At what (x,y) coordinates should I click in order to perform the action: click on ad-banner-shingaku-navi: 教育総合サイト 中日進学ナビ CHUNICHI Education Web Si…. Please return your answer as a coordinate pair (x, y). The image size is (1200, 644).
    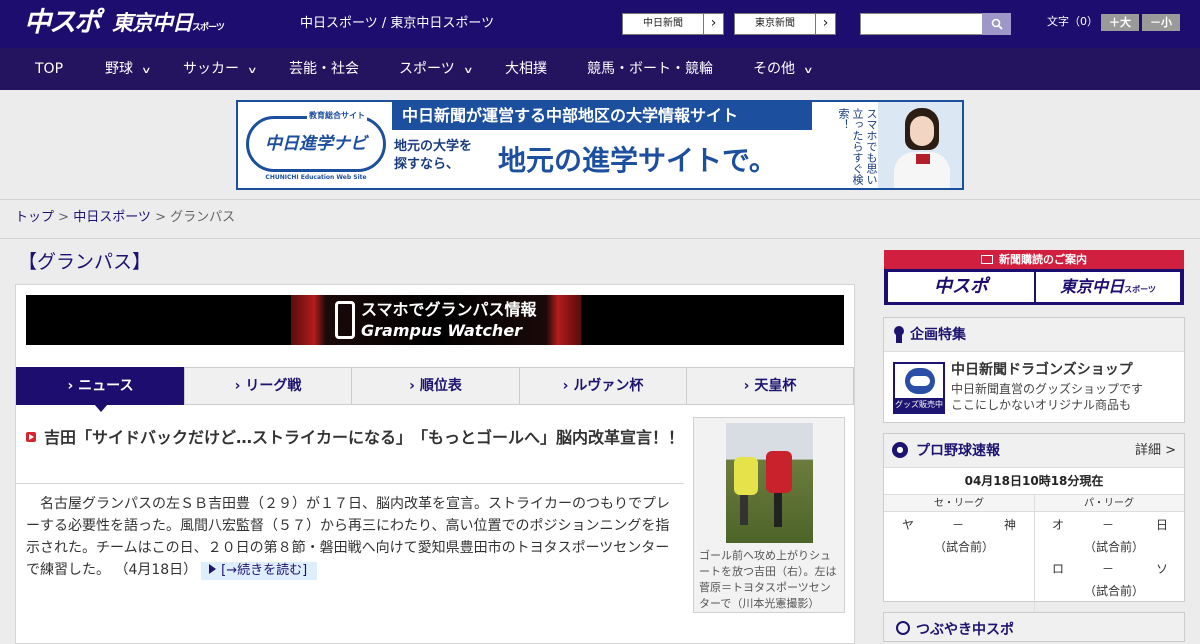
    Looking at the image, I should click on (600, 145).